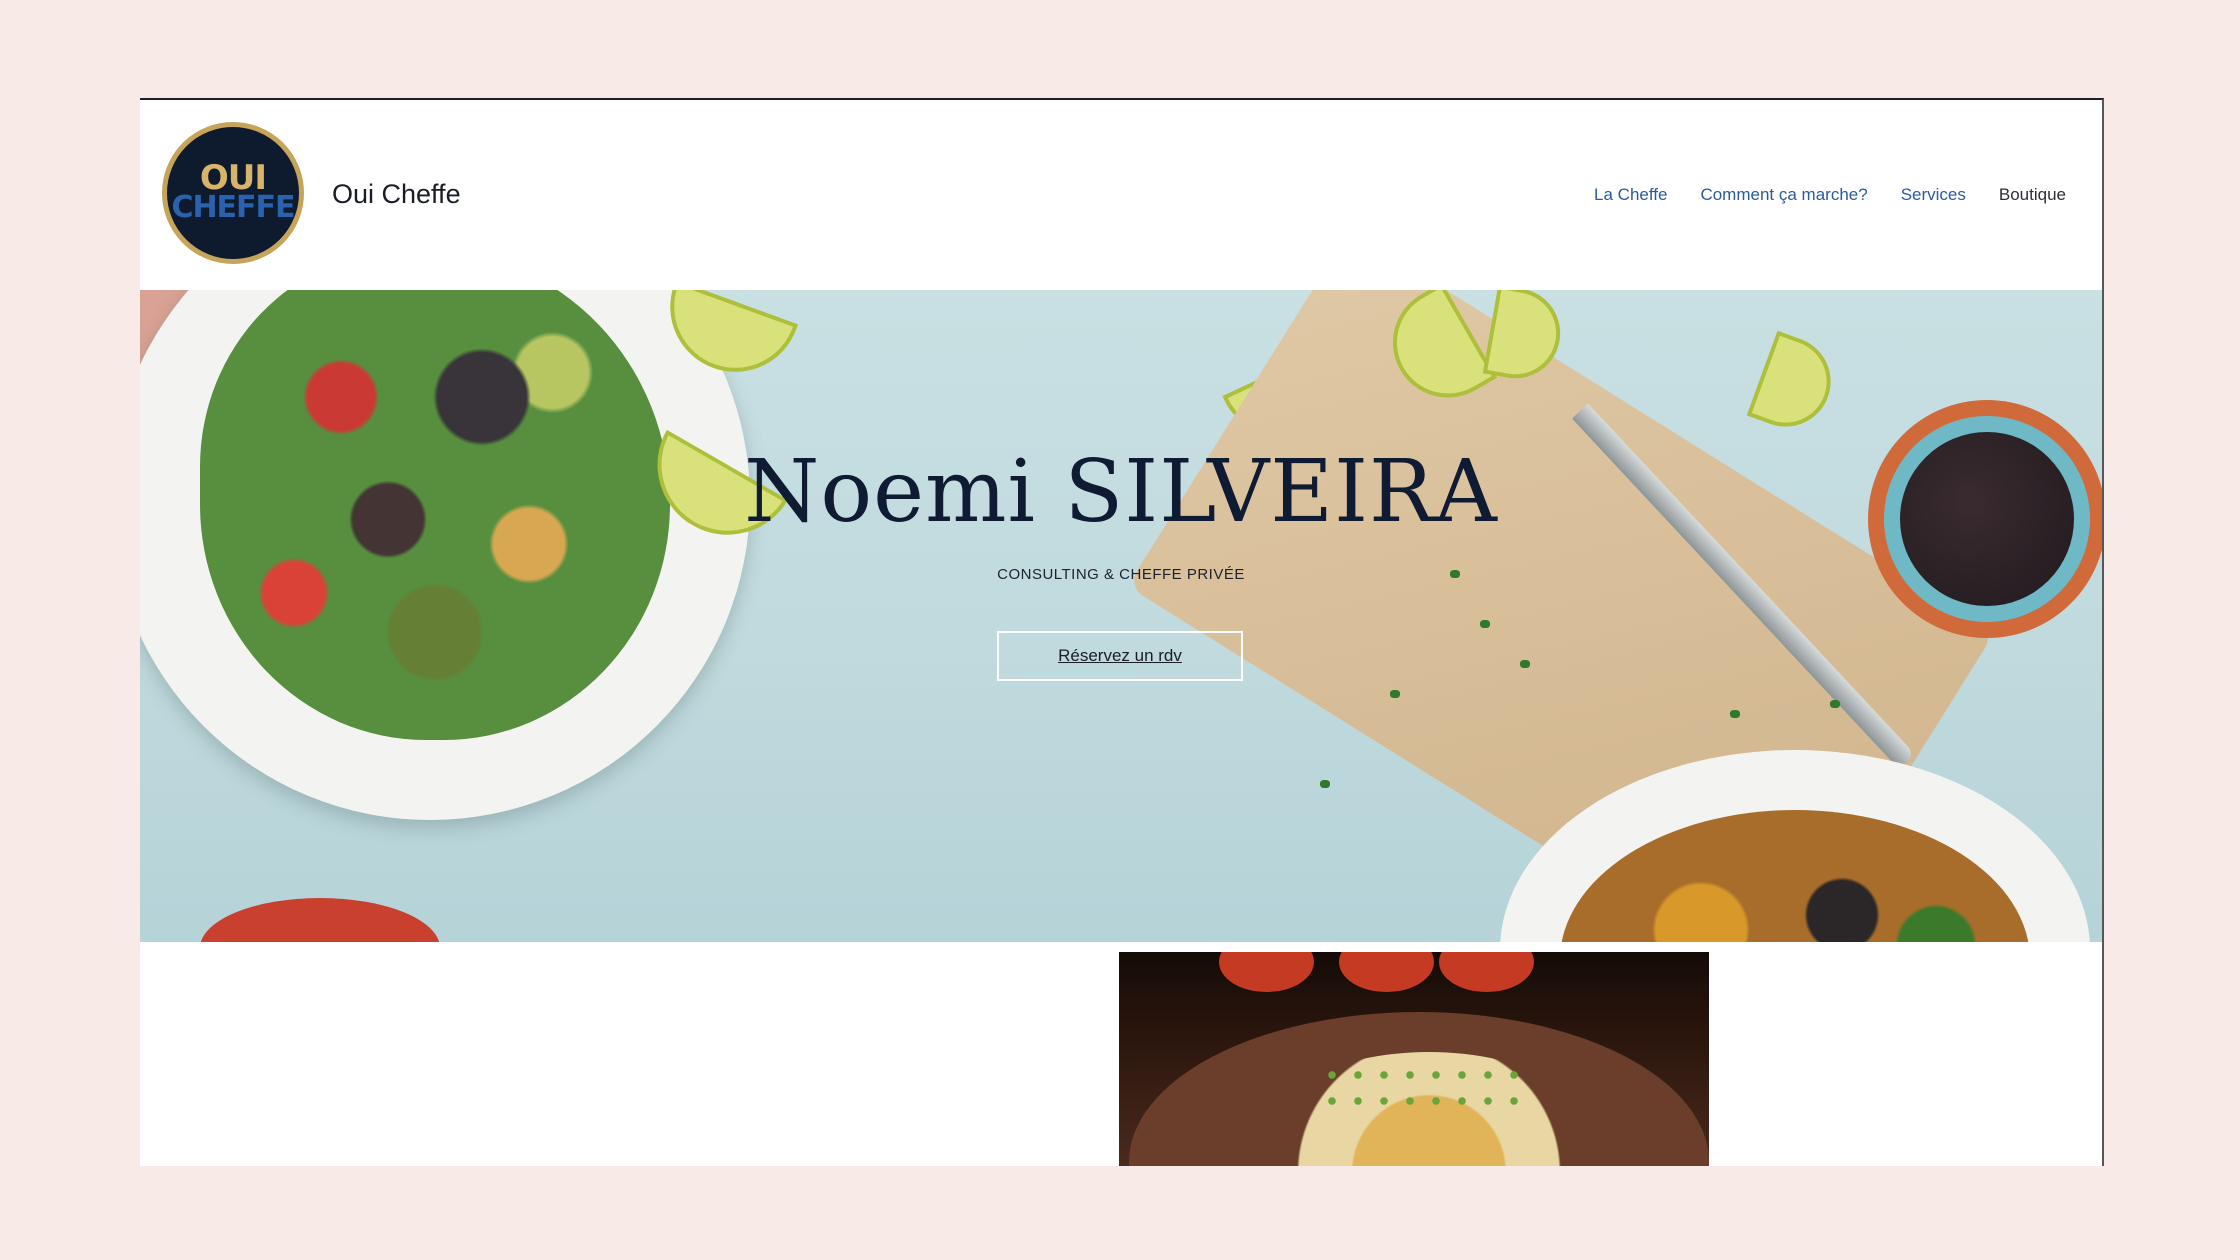  What do you see at coordinates (1120, 656) in the screenshot?
I see `book-appointment-button: Réservez un rdv` at bounding box center [1120, 656].